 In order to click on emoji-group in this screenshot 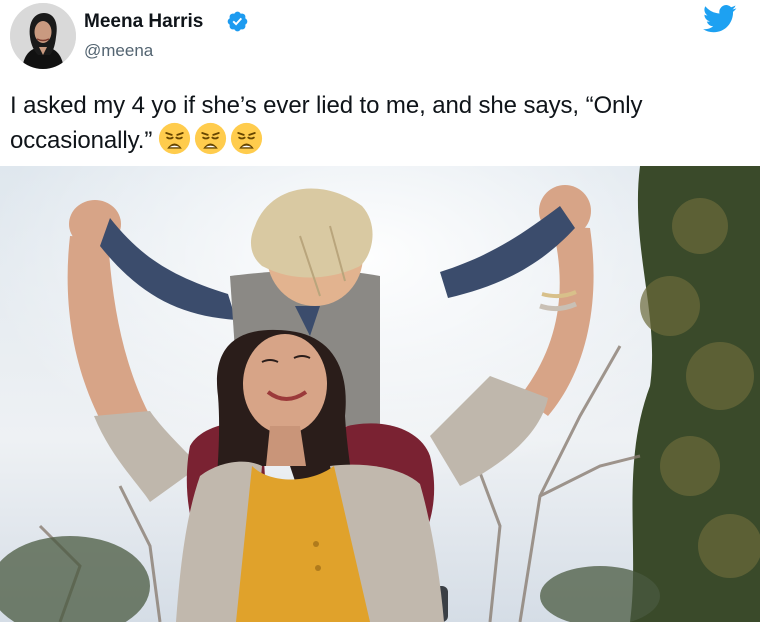, I will do `click(210, 138)`.